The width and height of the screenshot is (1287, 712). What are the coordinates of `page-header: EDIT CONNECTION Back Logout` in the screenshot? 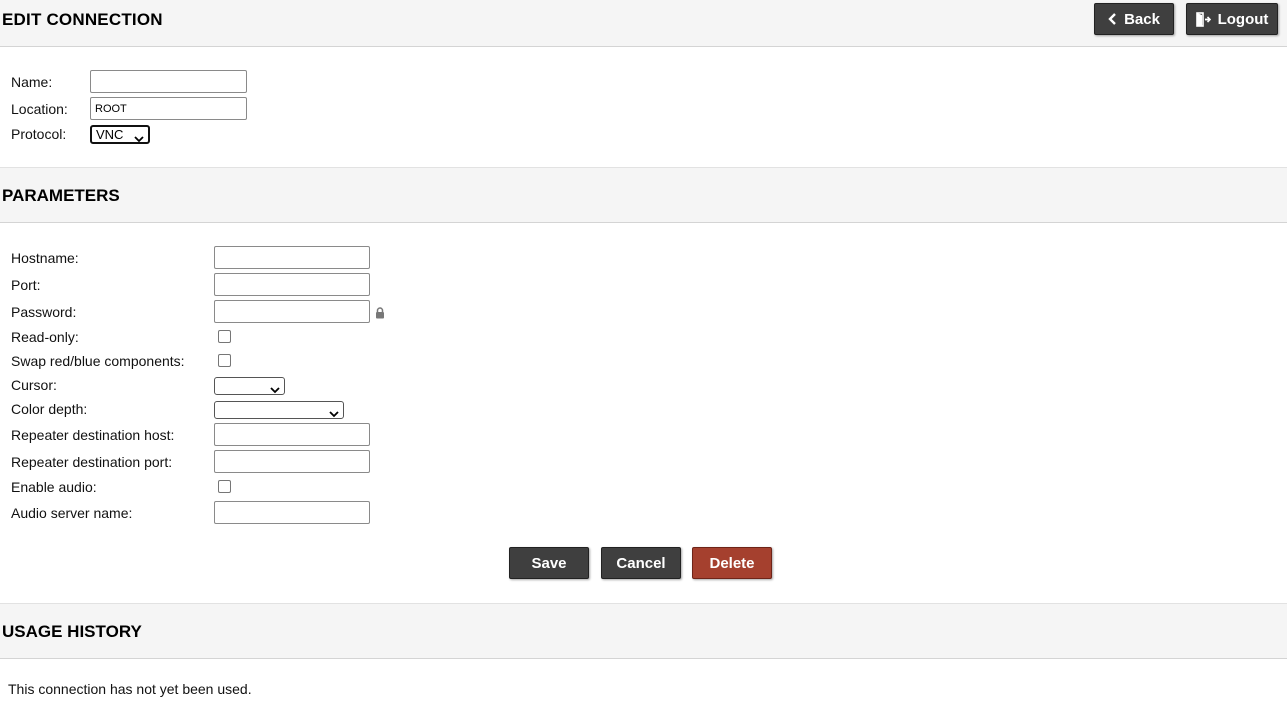 It's located at (643, 23).